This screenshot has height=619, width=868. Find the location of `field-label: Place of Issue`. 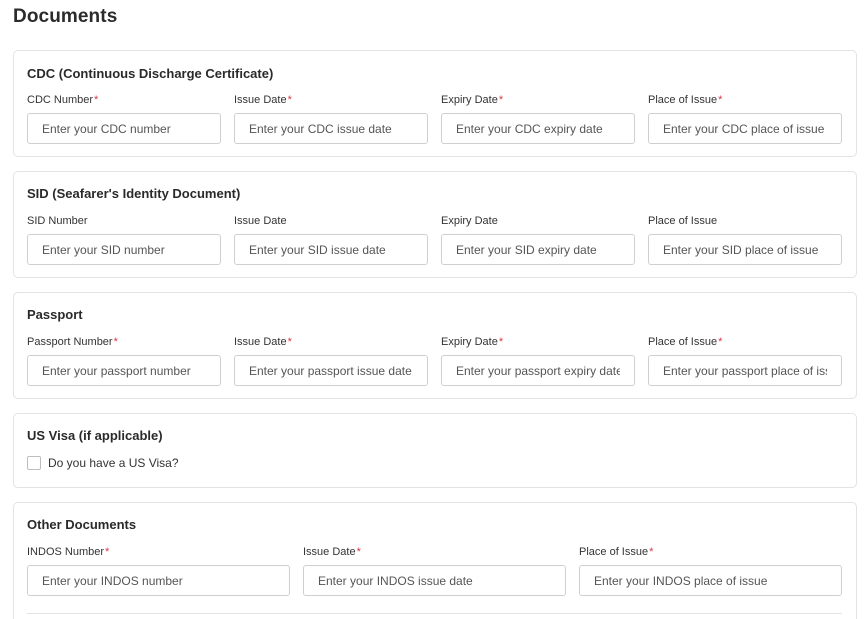

field-label: Place of Issue is located at coordinates (683, 221).